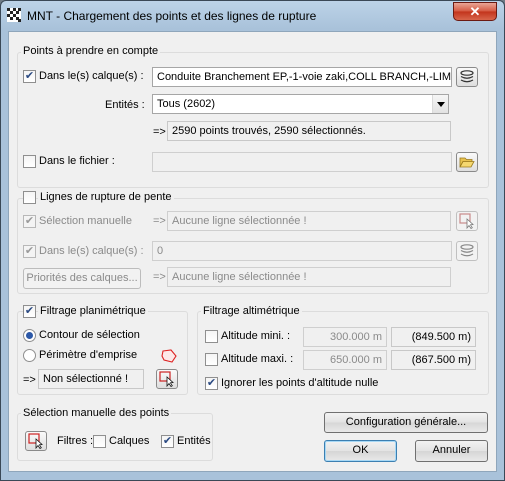 The width and height of the screenshot is (505, 481). I want to click on filter-layers-label: Calques, so click(129, 441).